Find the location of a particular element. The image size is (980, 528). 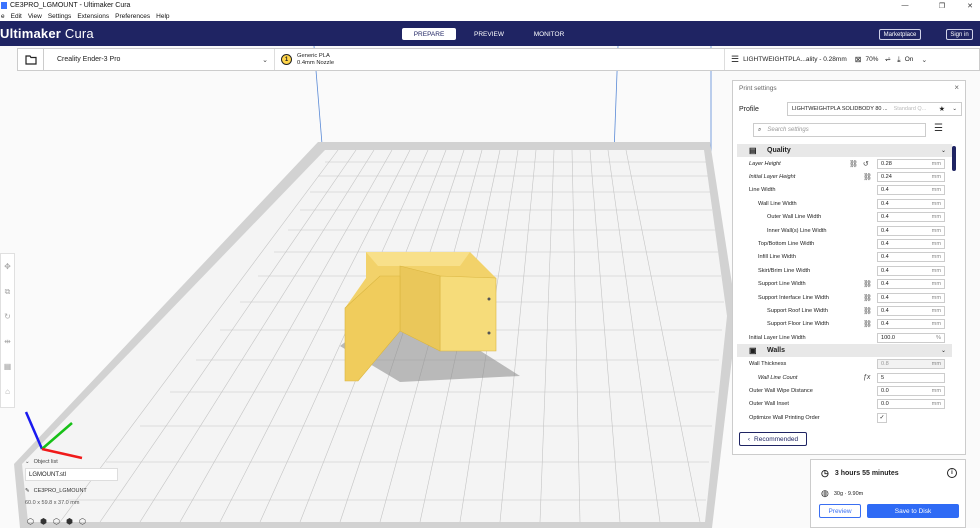

chevron-left-icon: ‹ is located at coordinates (749, 439).